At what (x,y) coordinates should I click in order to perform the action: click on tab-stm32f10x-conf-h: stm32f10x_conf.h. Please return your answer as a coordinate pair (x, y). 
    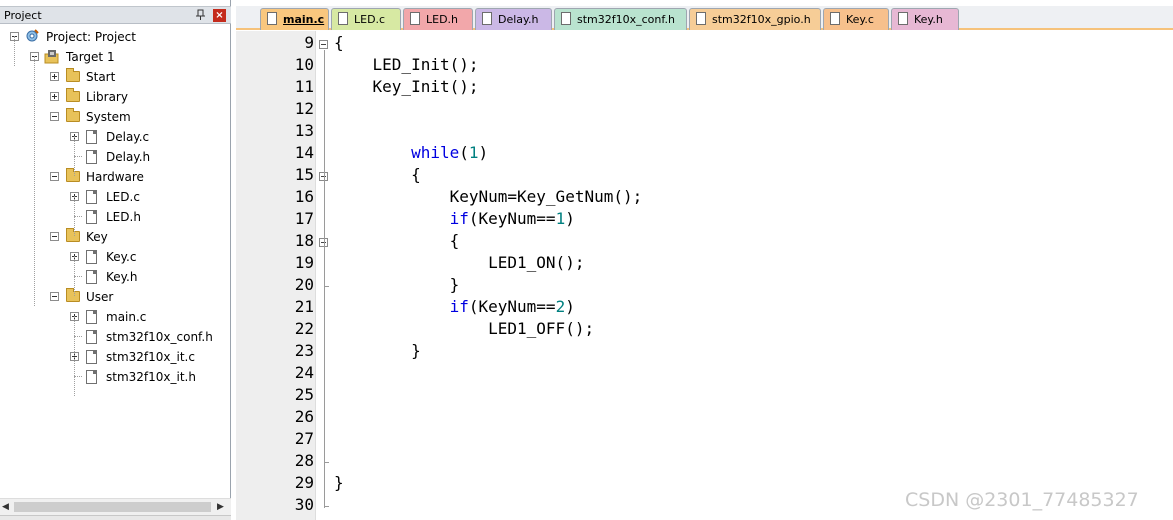
    Looking at the image, I should click on (620, 19).